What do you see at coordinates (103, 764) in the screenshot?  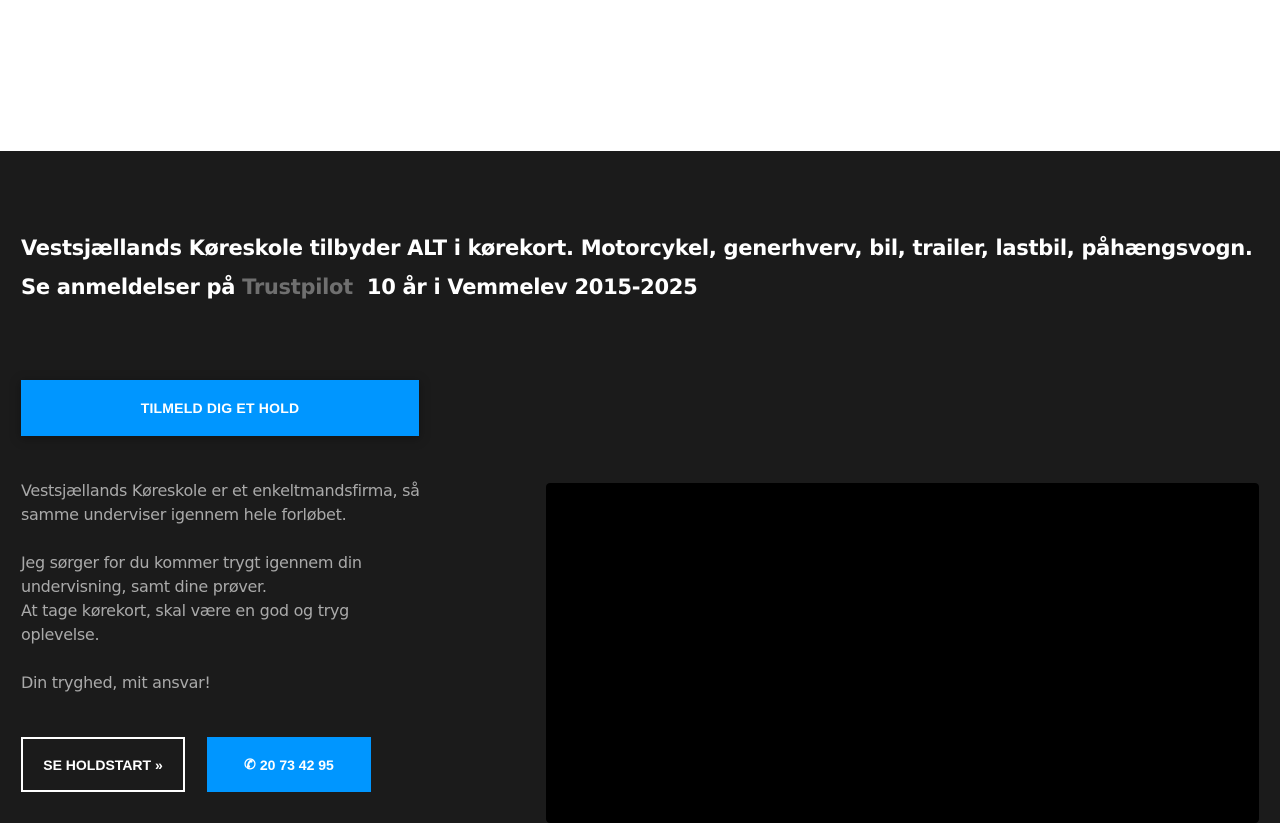 I see `see-holdstart-button: SE HOLDSTART »` at bounding box center [103, 764].